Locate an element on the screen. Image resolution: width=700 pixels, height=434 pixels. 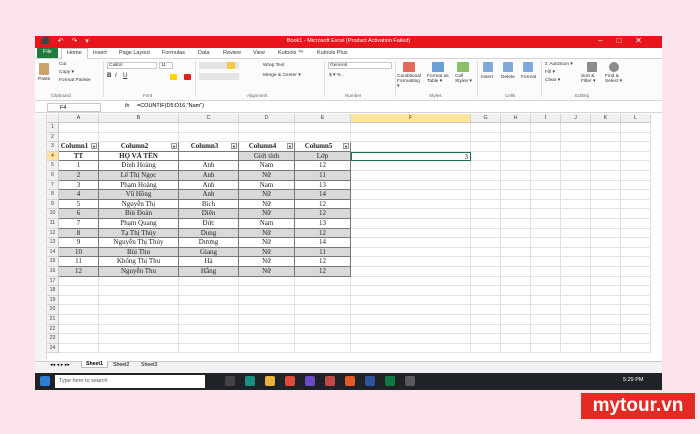
row-header: 24 is located at coordinates (53, 348).